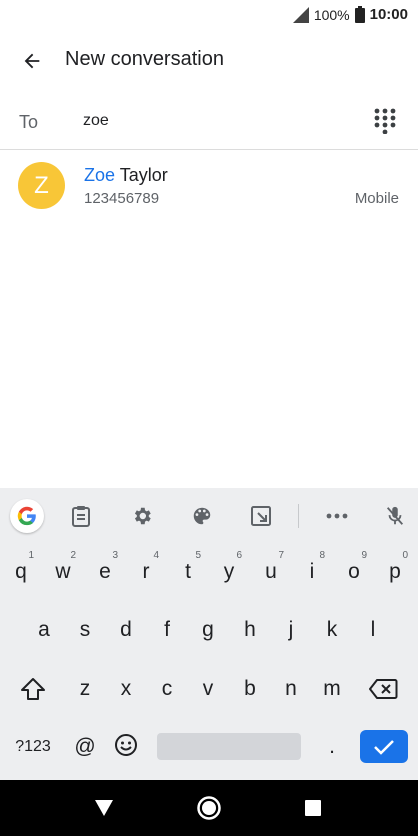 The height and width of the screenshot is (836, 418). Describe the element at coordinates (85, 747) in the screenshot. I see `key-at: @` at that location.